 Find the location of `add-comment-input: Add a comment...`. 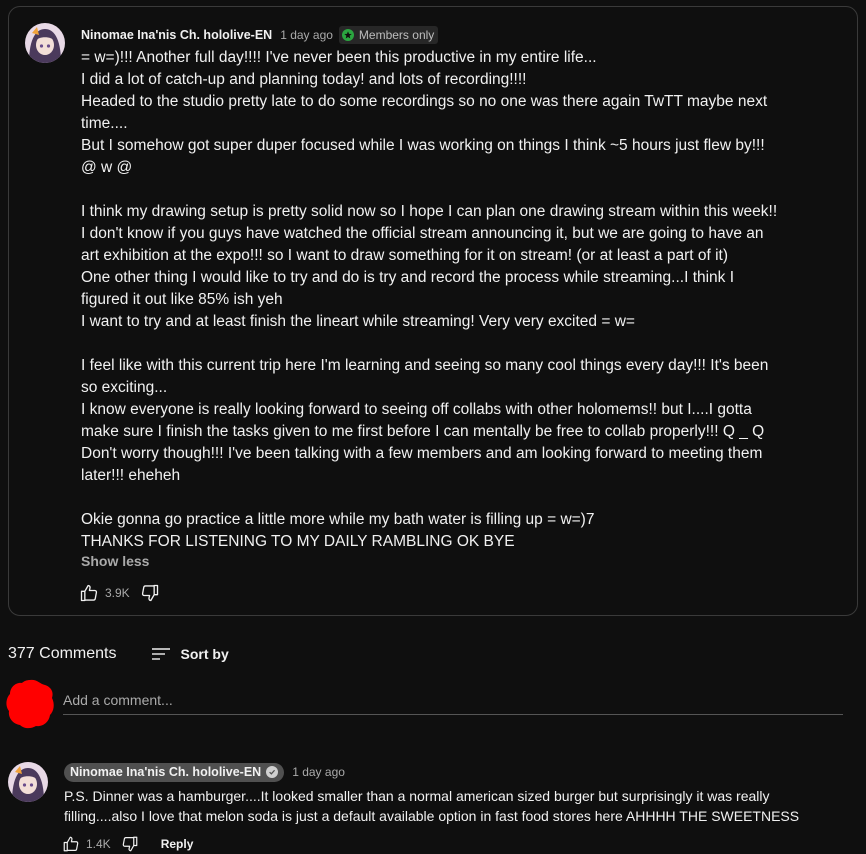

add-comment-input: Add a comment... is located at coordinates (453, 702).